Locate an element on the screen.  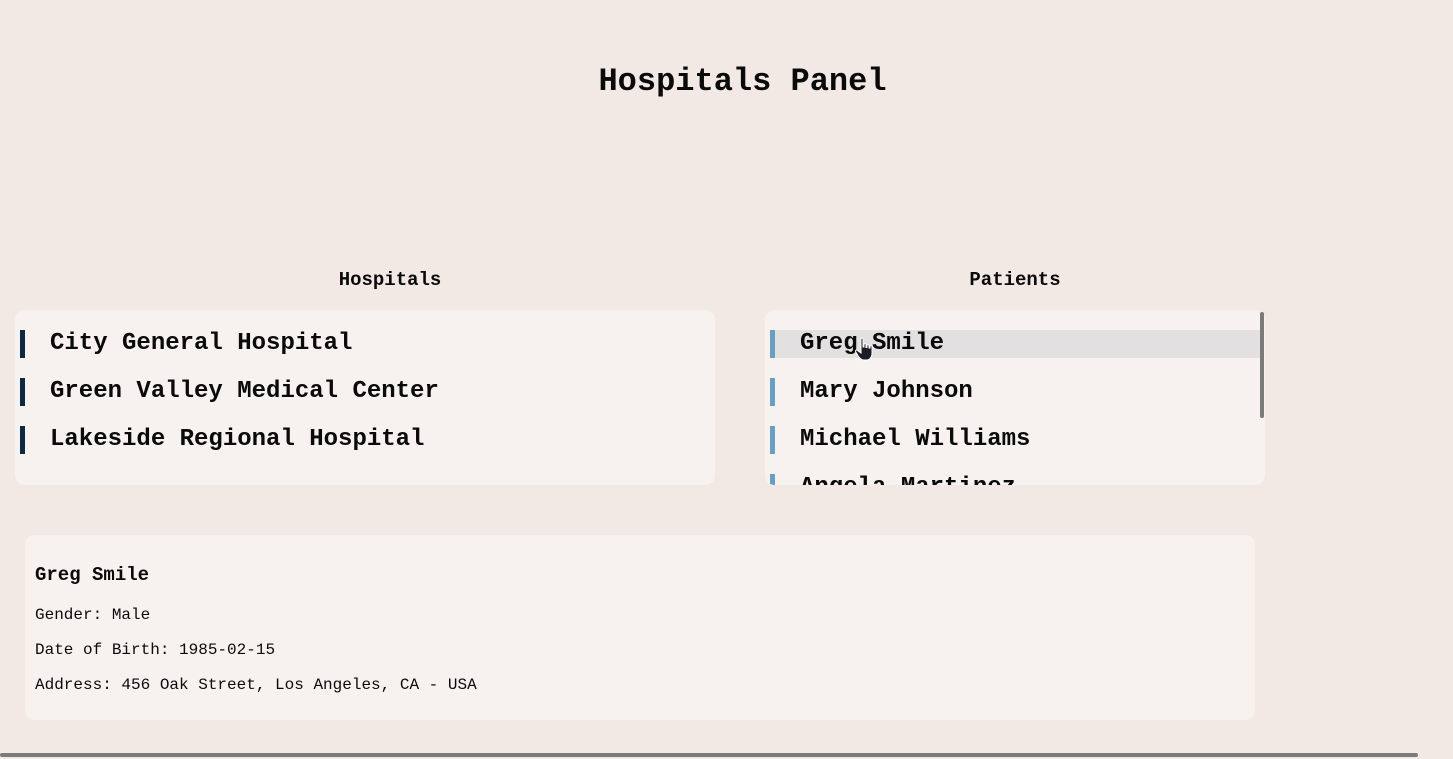
patient-item: Angela Martinez is located at coordinates (1015, 479).